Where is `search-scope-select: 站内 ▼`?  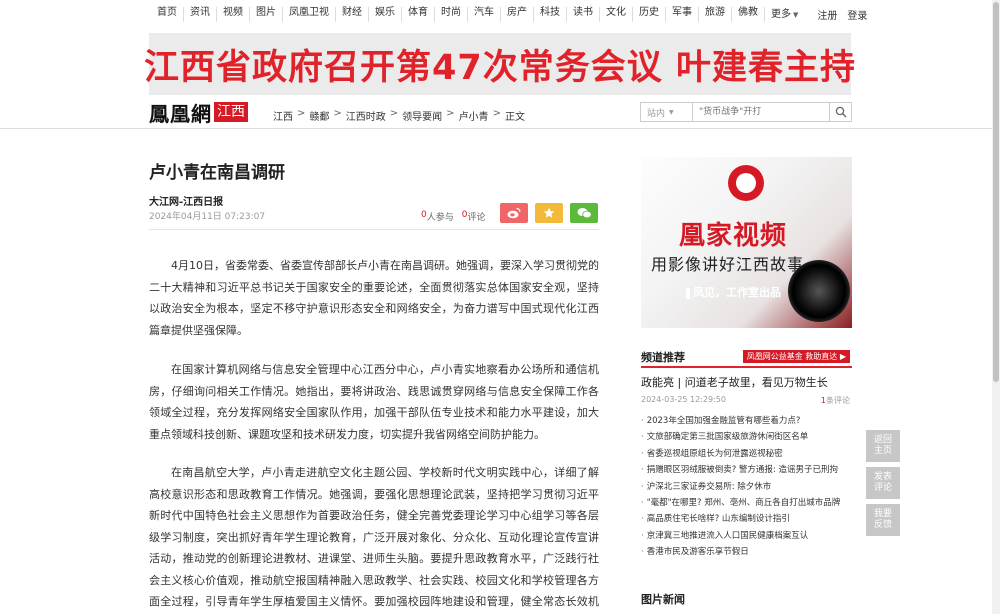 search-scope-select: 站内 ▼ is located at coordinates (667, 112).